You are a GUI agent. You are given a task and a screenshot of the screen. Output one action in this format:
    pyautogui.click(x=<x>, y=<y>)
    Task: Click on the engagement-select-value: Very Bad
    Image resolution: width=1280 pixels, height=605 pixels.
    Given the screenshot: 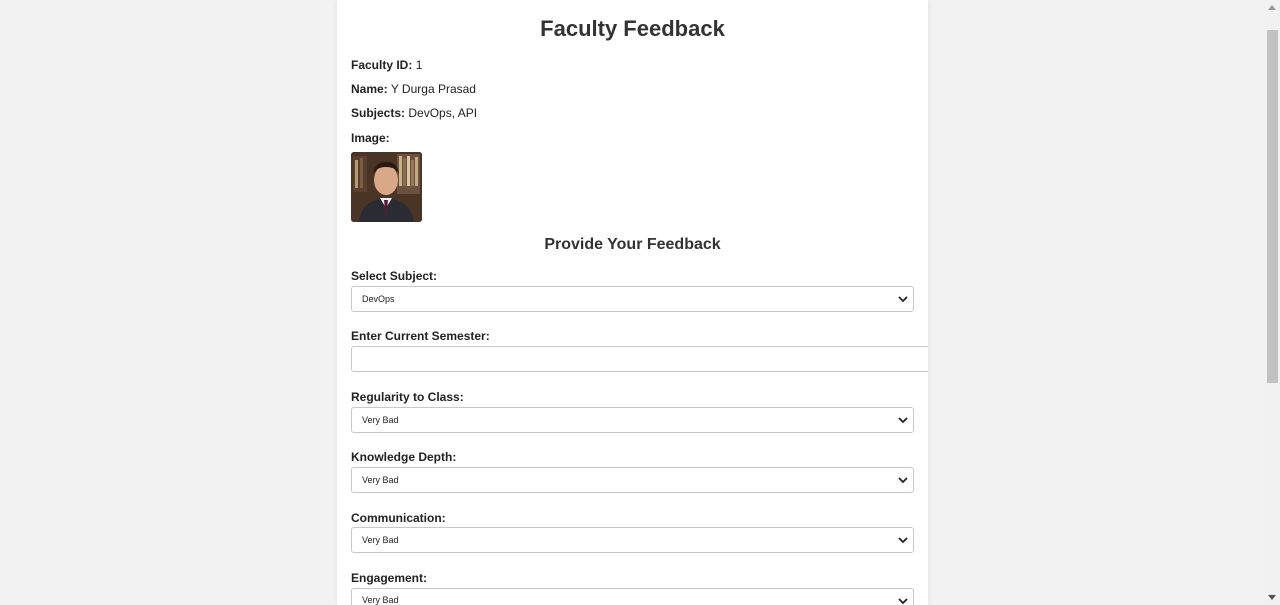 What is the action you would take?
    pyautogui.click(x=380, y=600)
    